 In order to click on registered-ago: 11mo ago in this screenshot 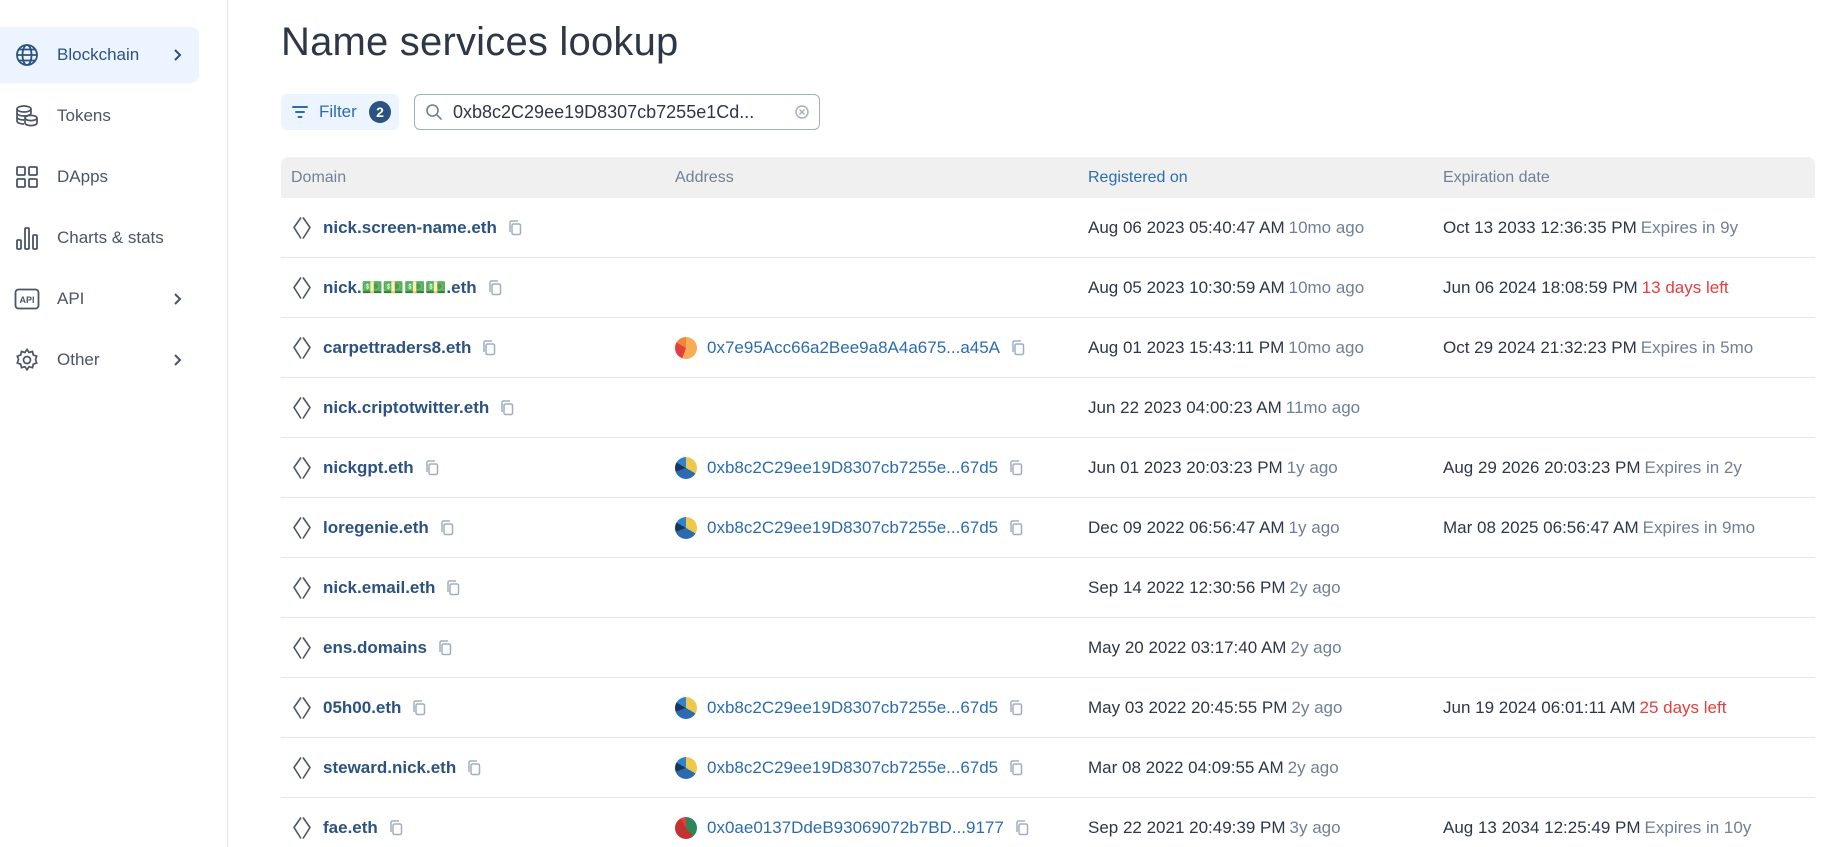, I will do `click(1323, 407)`.